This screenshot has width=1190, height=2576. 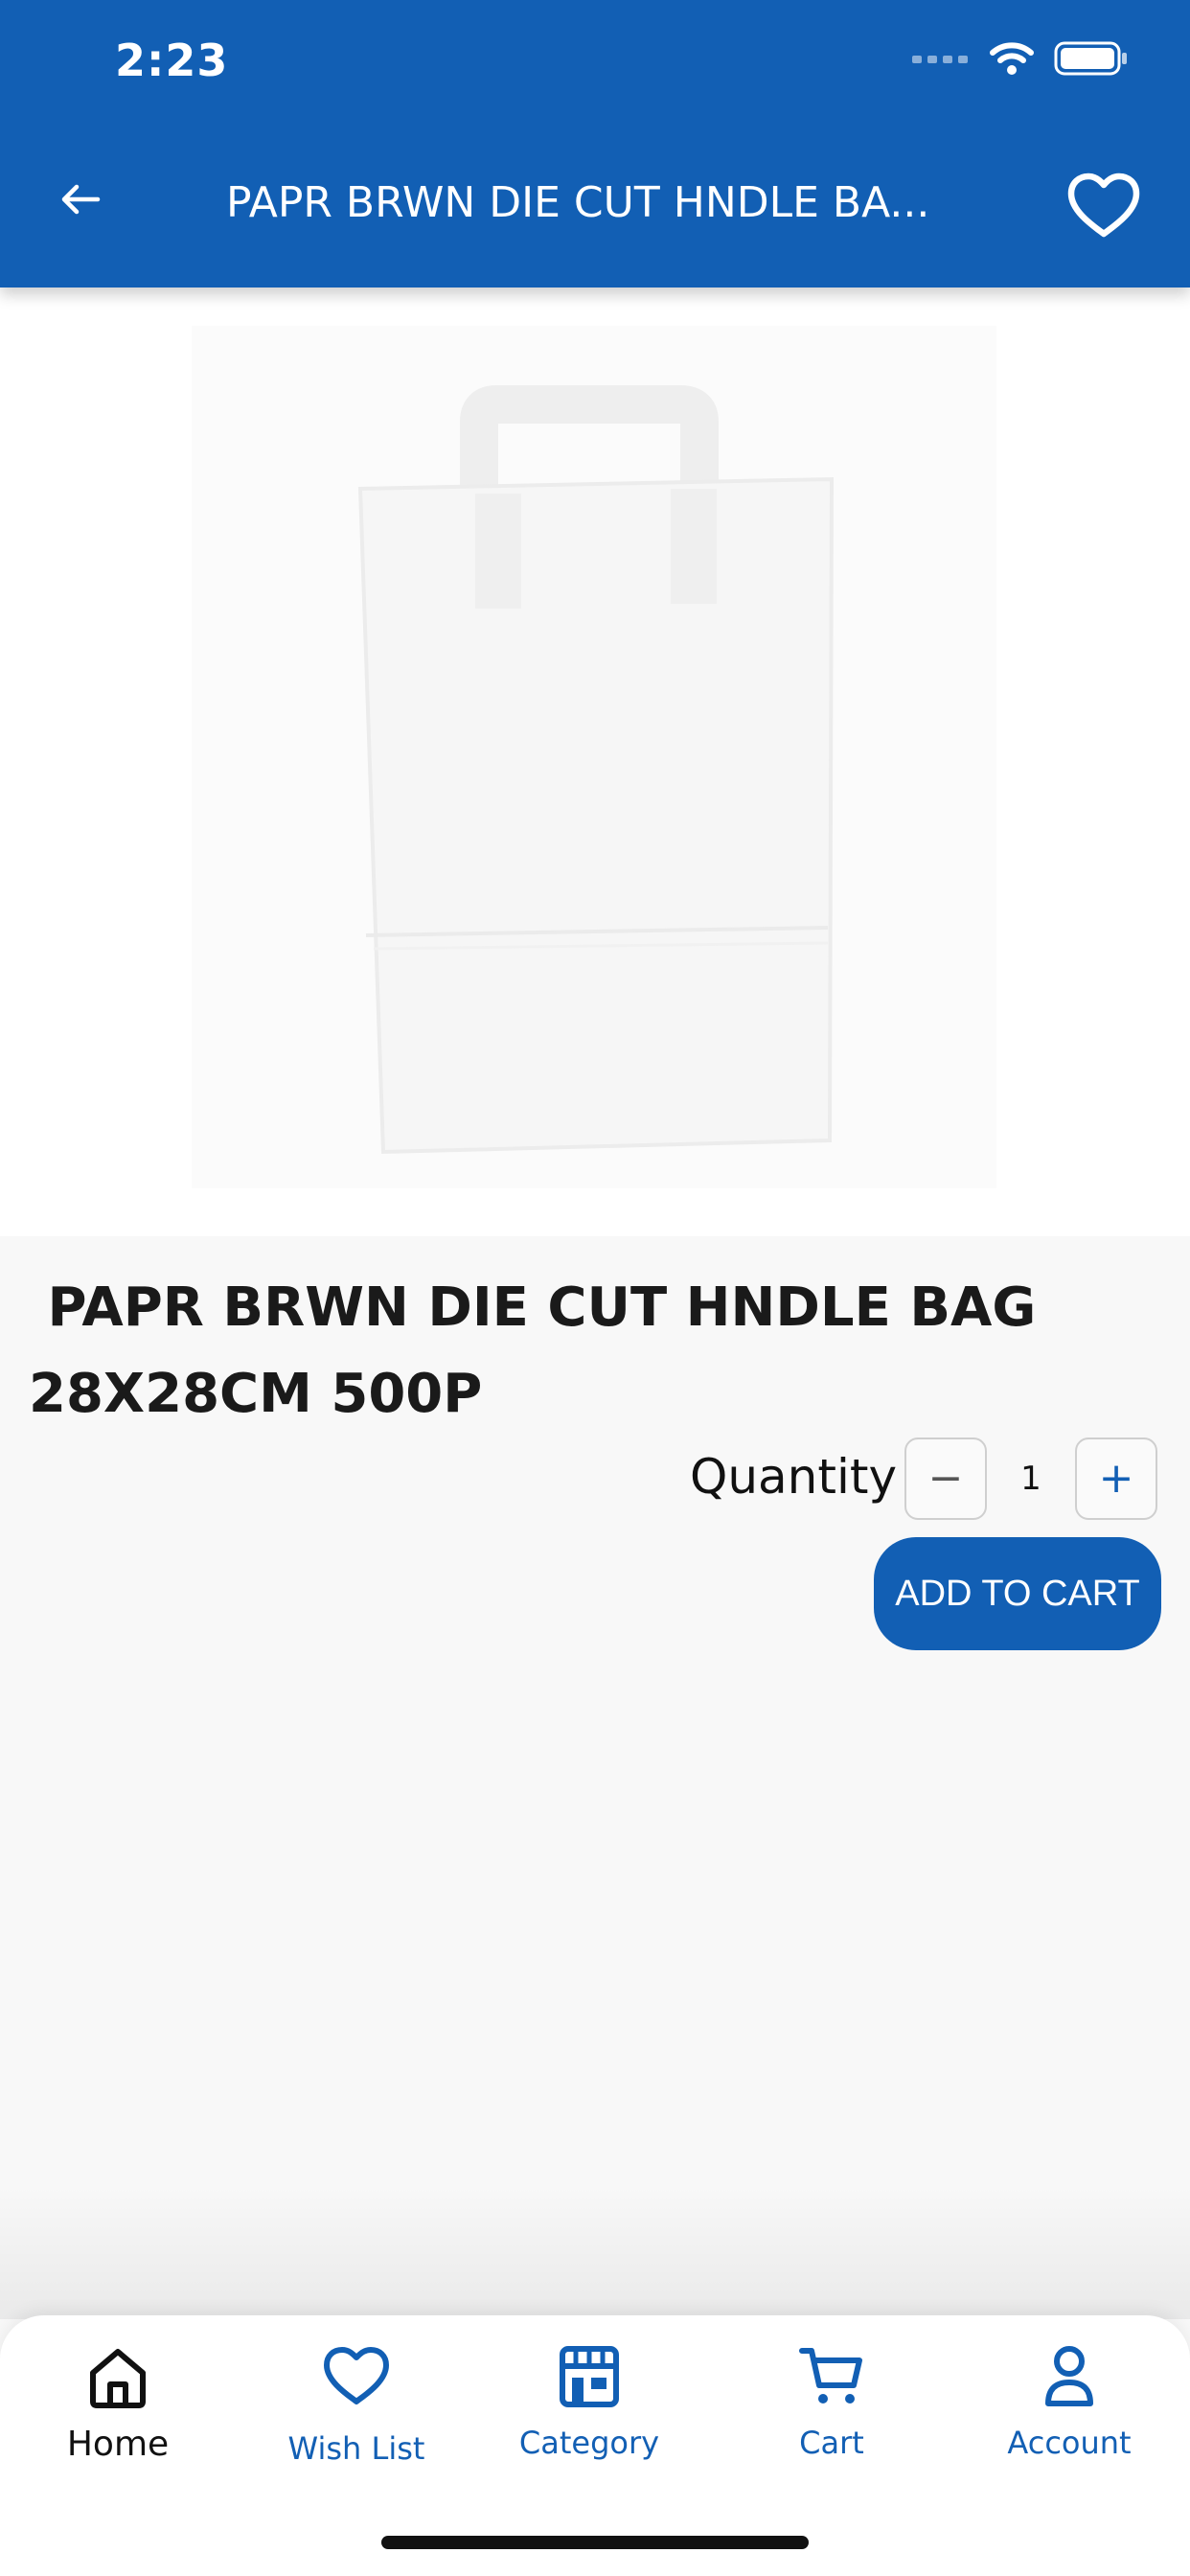 What do you see at coordinates (595, 2252) in the screenshot?
I see `bottom-shade` at bounding box center [595, 2252].